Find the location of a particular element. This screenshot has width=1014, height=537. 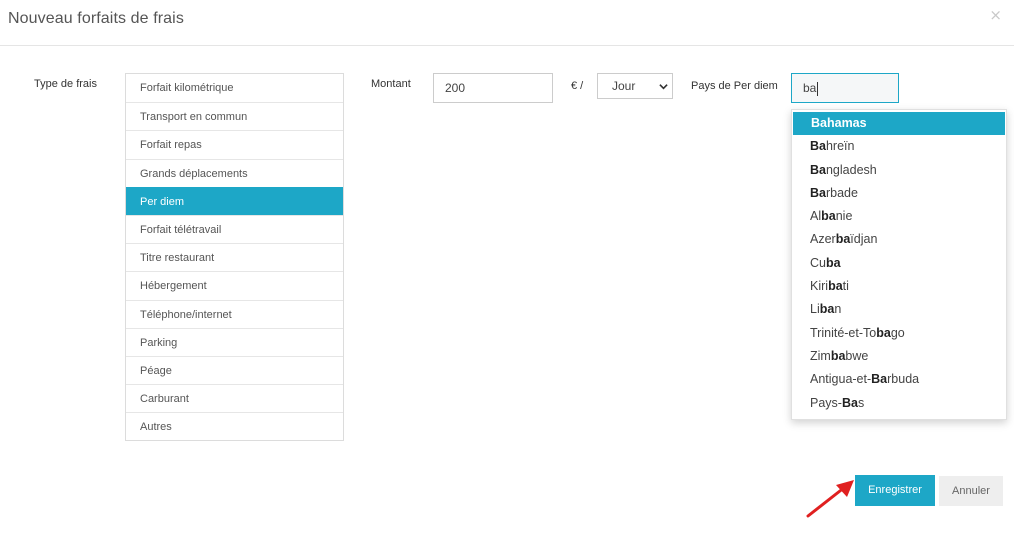

country-option: Azerbaïdjan is located at coordinates (899, 239).